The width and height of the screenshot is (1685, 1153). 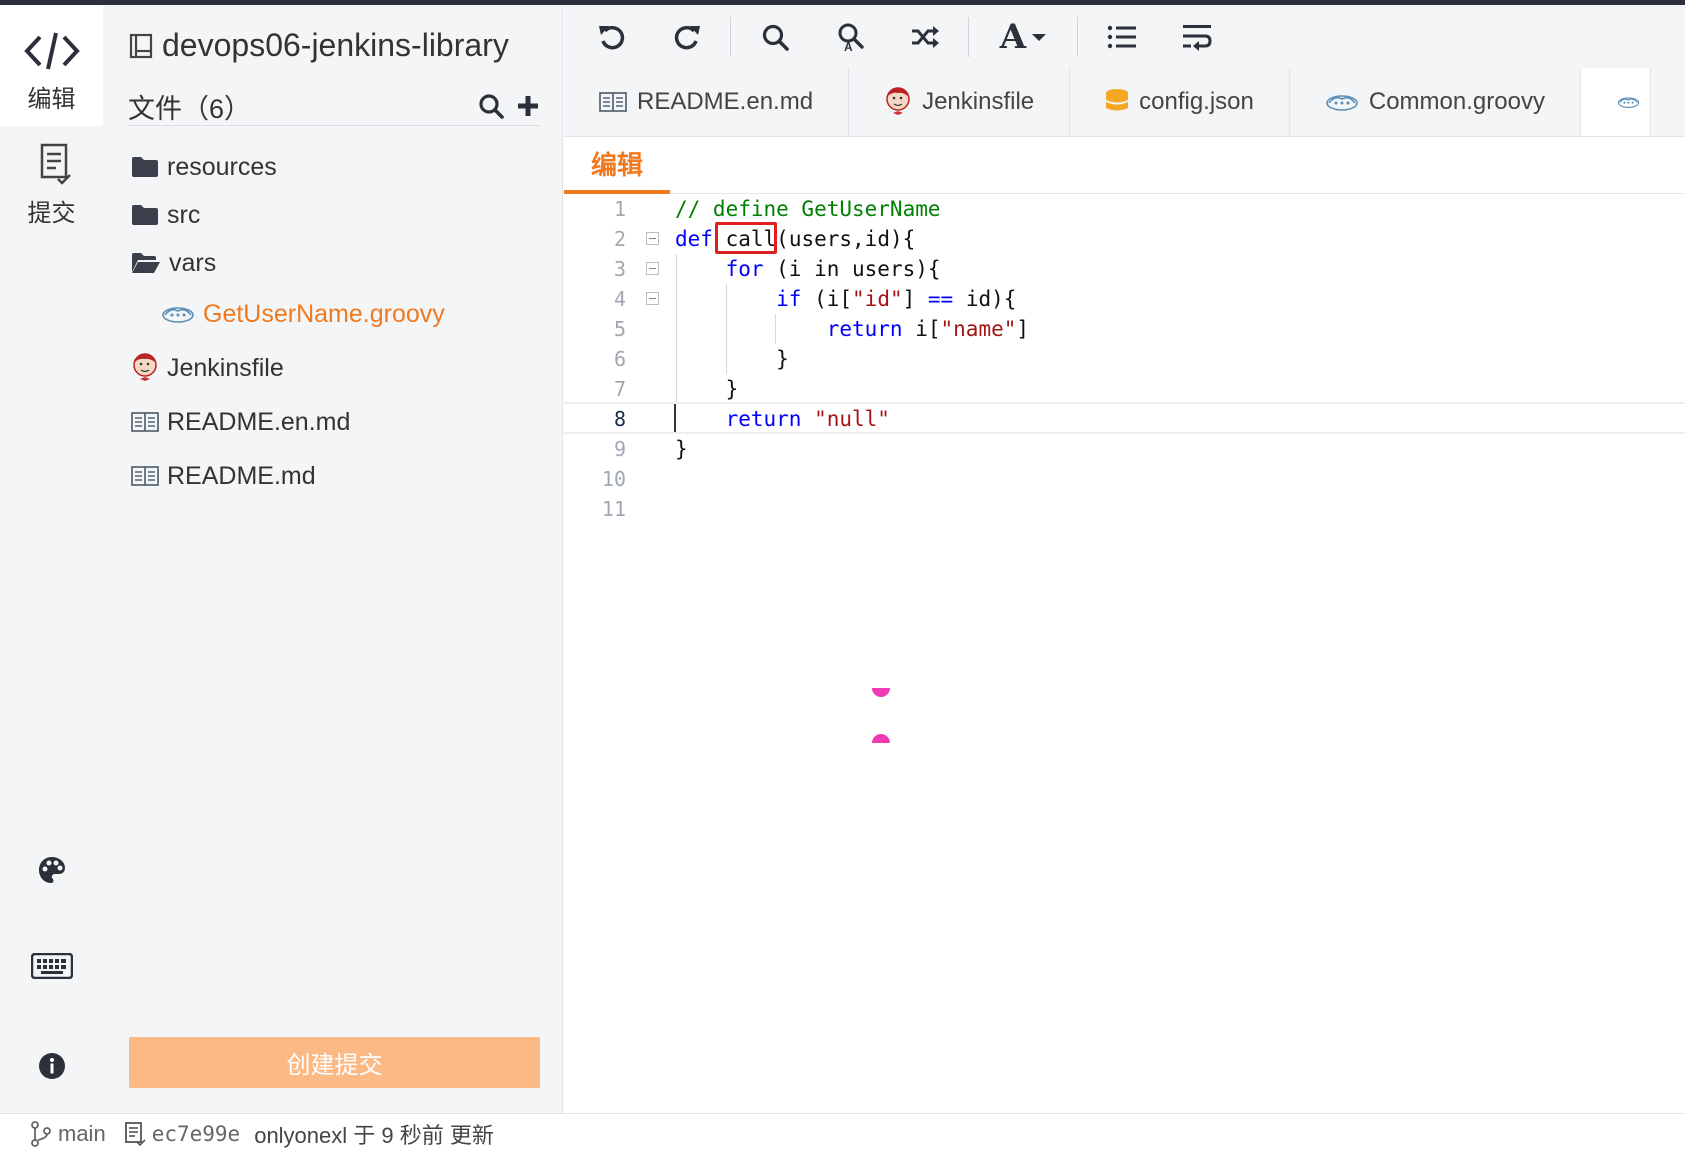 I want to click on code-line: 1 // define GetUserName, so click(x=777, y=209).